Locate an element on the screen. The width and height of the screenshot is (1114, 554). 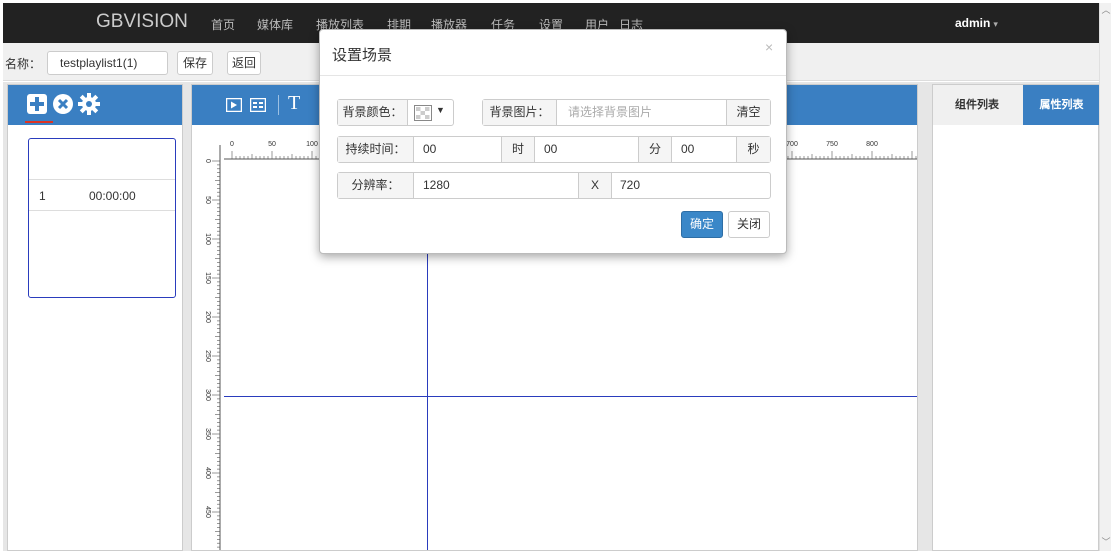
caret-down-icon: ▾ is located at coordinates (995, 24).